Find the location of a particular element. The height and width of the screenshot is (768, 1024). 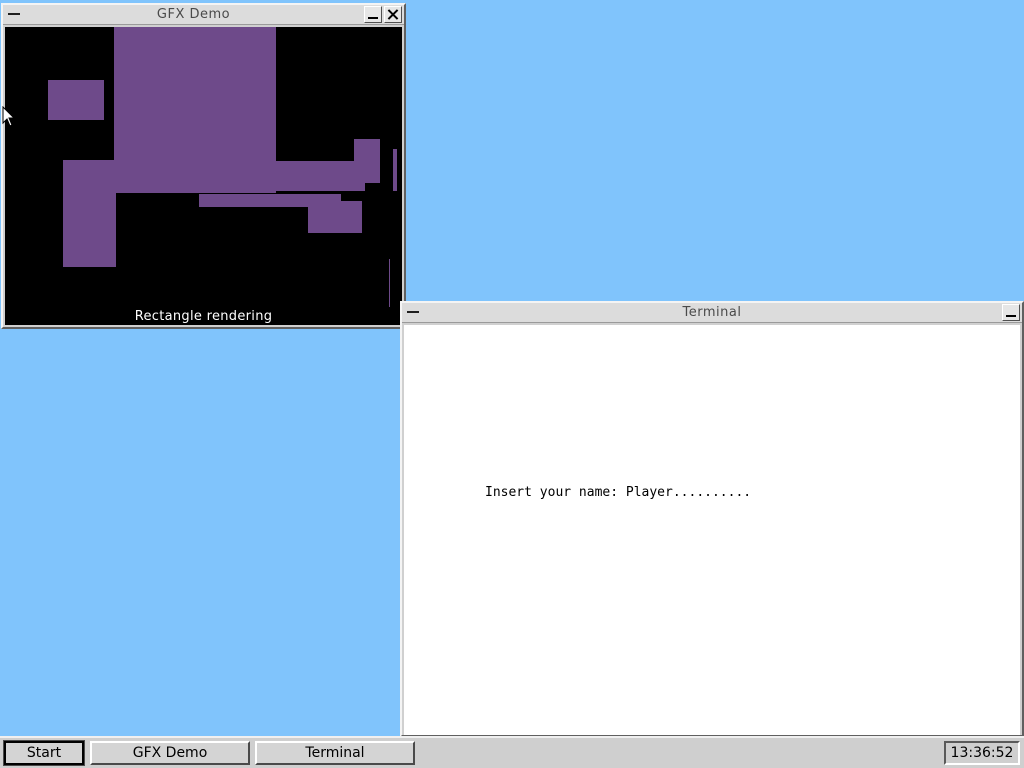

gfx-close-button is located at coordinates (393, 14).